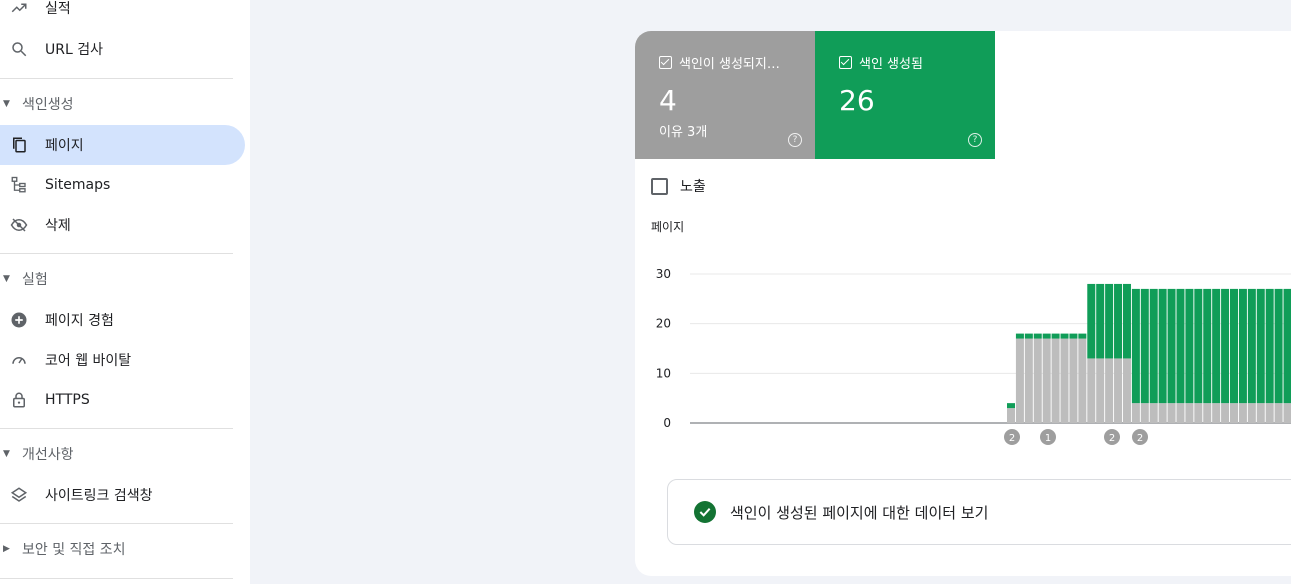 The image size is (1291, 584). I want to click on speedometer-icon, so click(19, 360).